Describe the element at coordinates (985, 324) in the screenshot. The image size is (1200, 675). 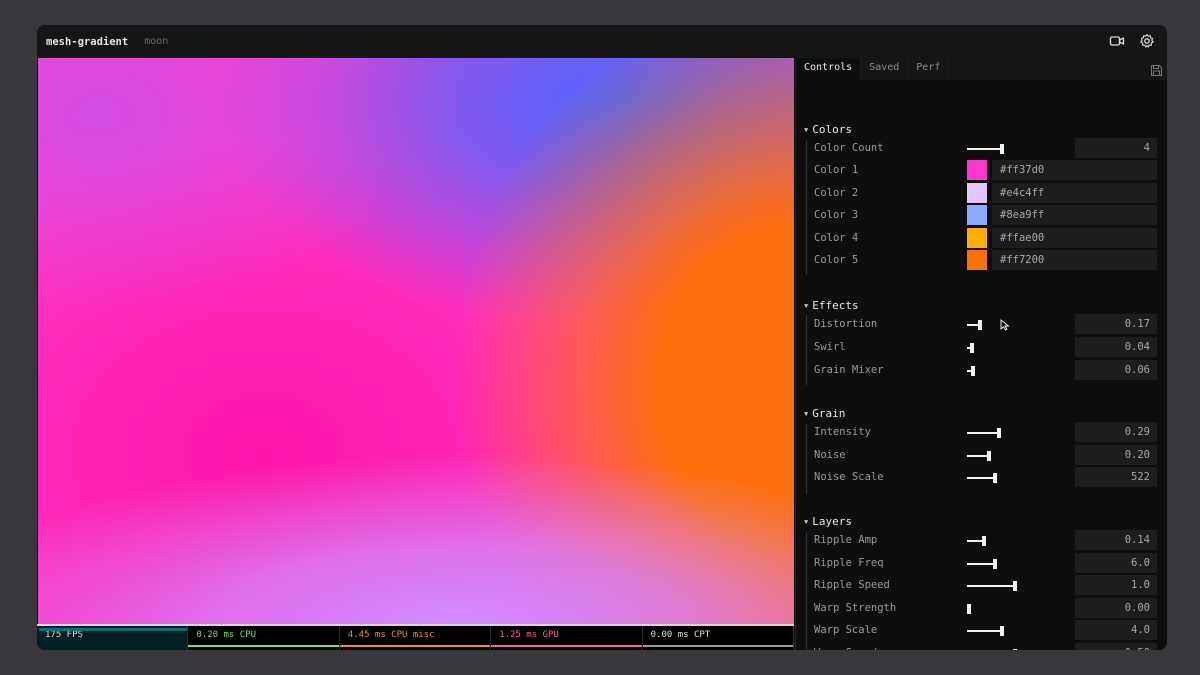
I see `row-distortion: Distortion 0.17` at that location.